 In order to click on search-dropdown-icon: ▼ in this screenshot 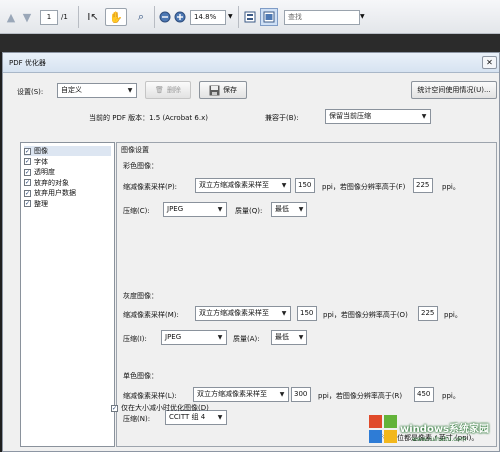, I will do `click(362, 16)`.